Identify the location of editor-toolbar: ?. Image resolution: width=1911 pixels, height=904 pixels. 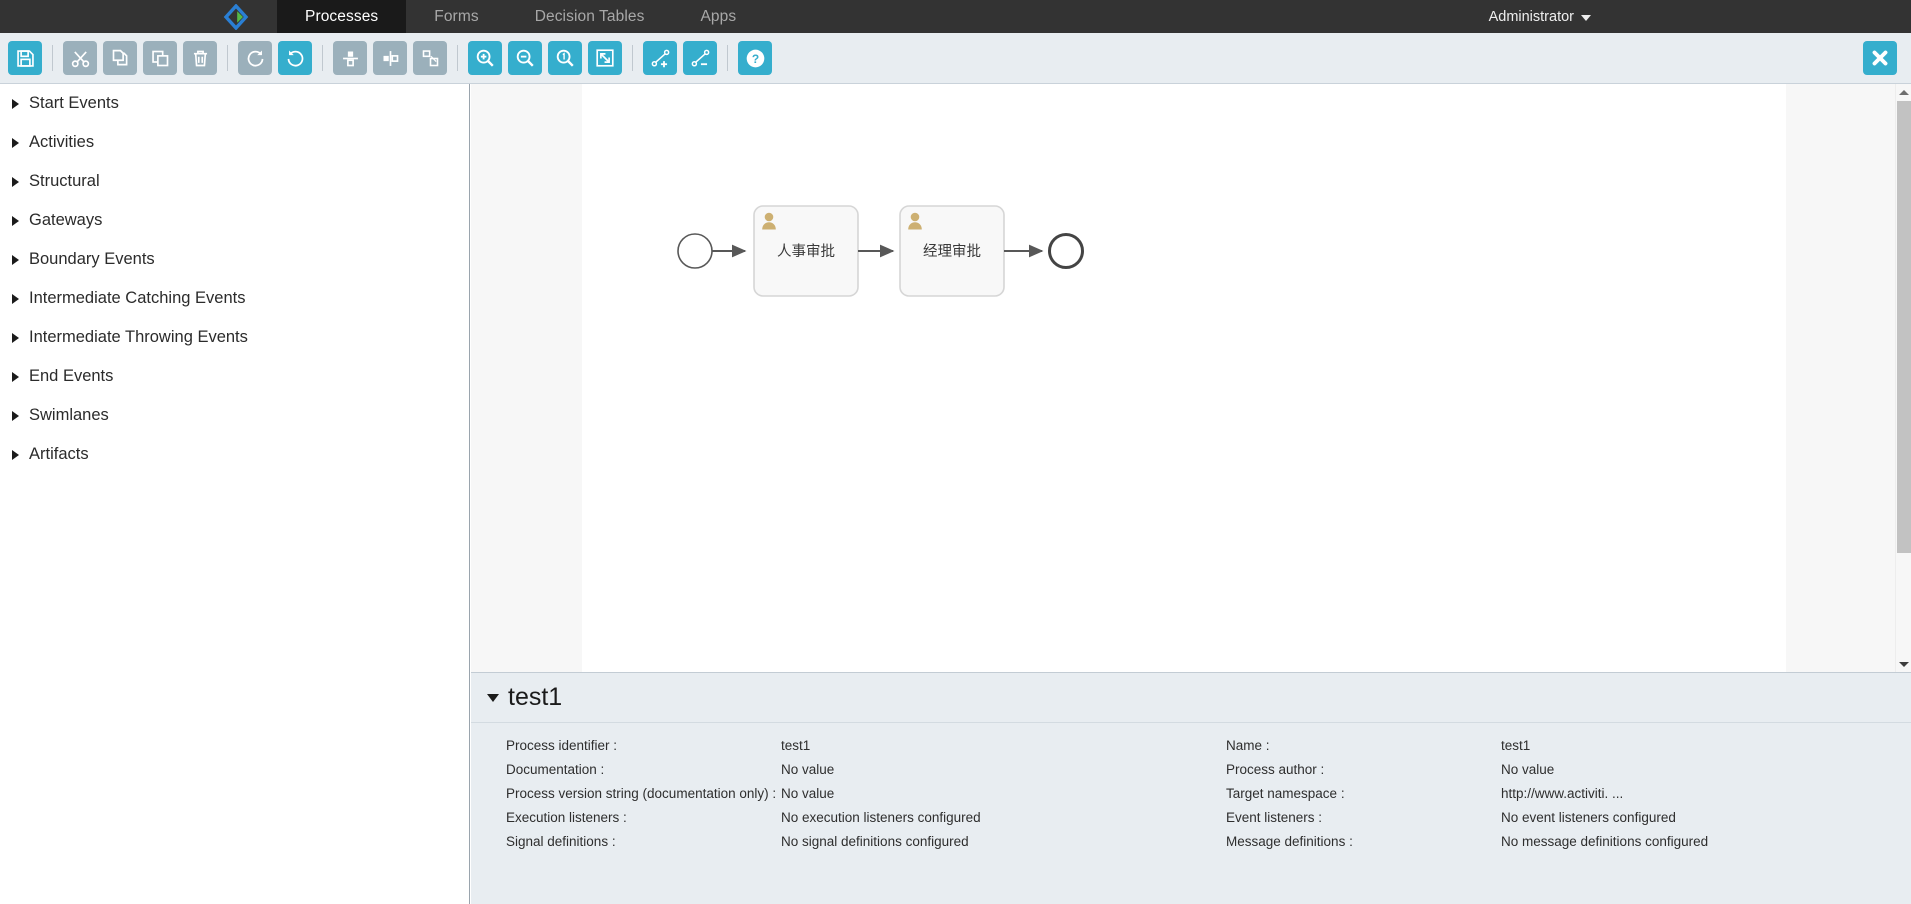
(955, 58).